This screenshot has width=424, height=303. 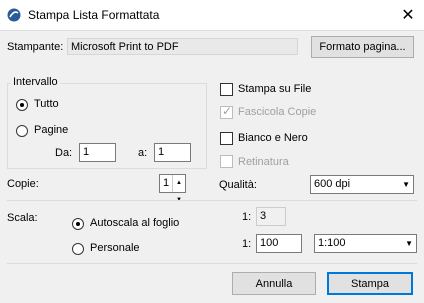 I want to click on footer-separator, so click(x=212, y=263).